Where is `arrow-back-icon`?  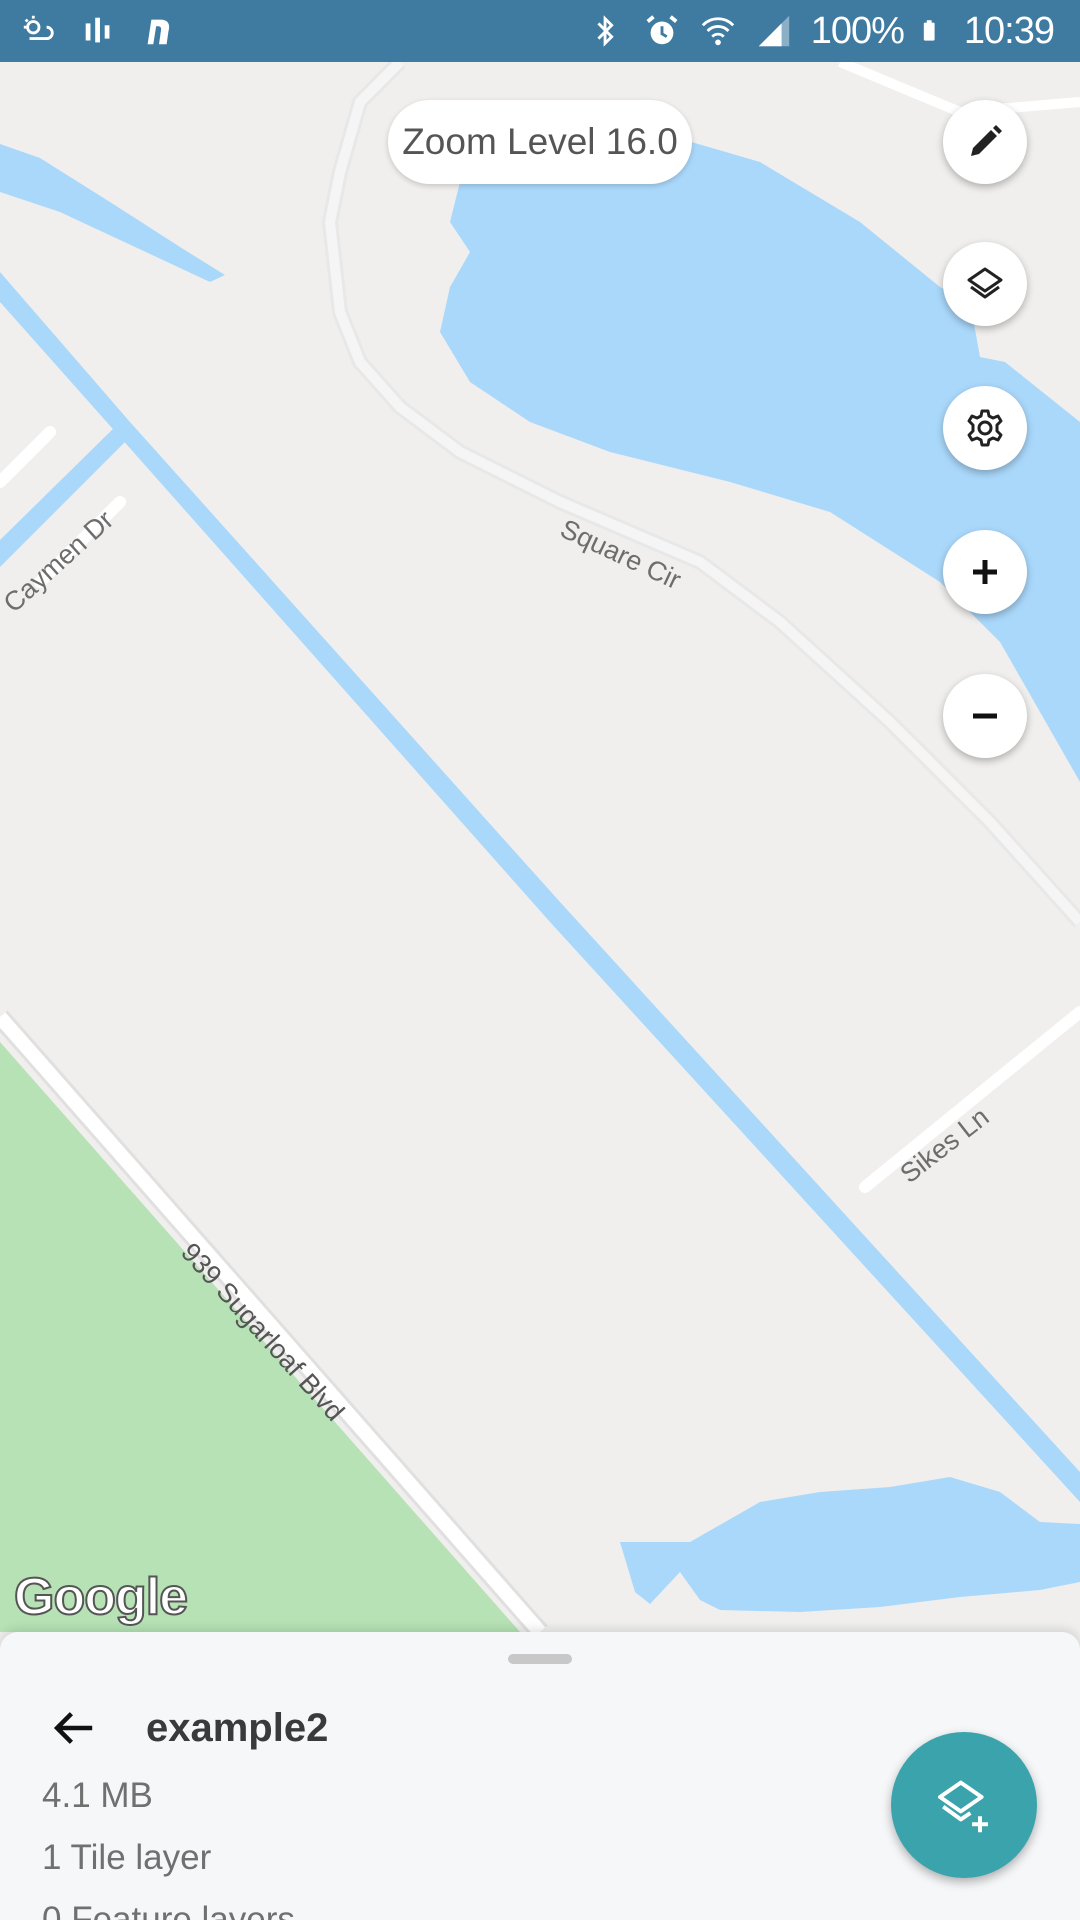
arrow-back-icon is located at coordinates (73, 1728).